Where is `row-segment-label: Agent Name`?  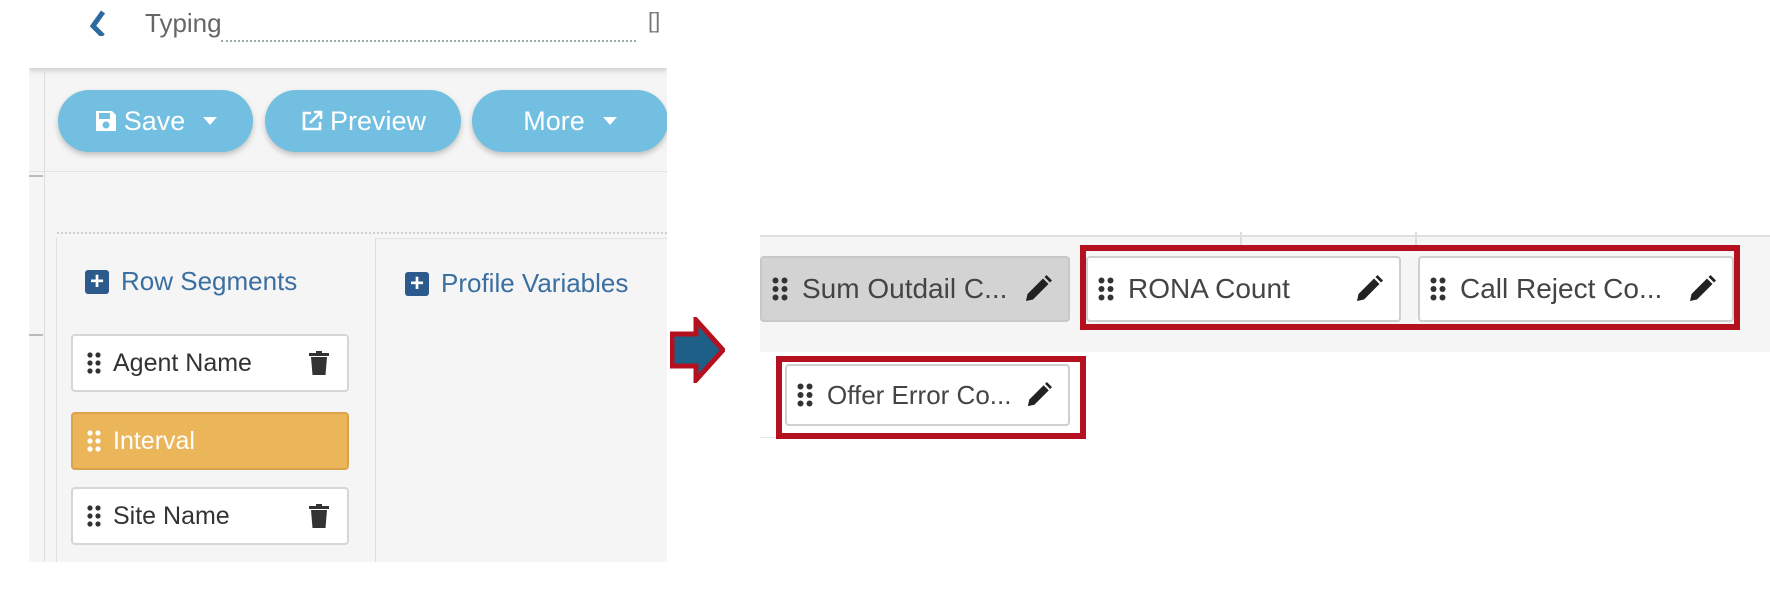
row-segment-label: Agent Name is located at coordinates (182, 362).